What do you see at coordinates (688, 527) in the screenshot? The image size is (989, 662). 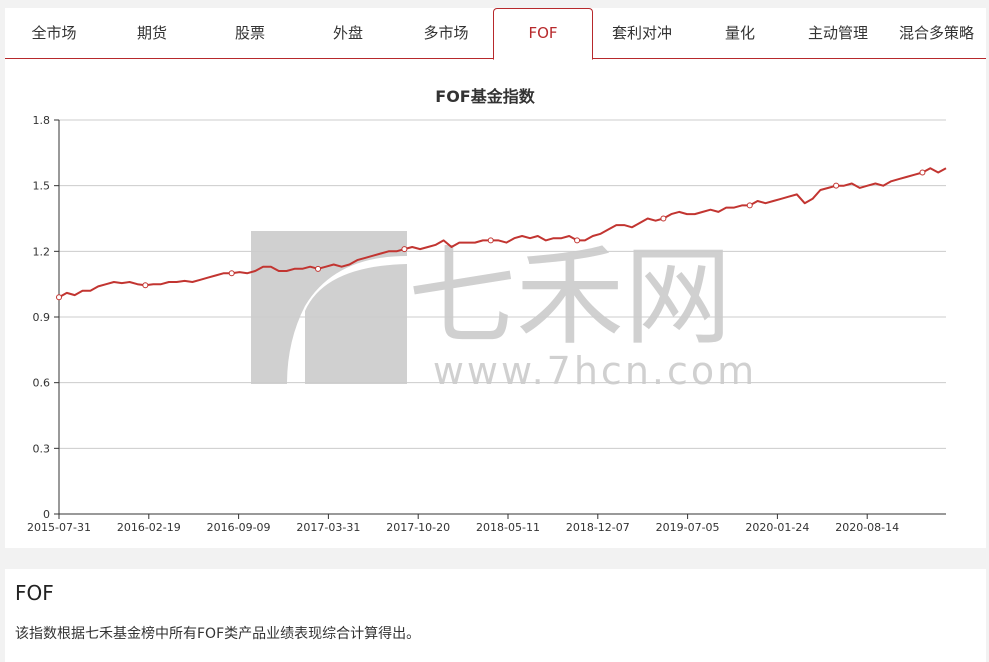 I see `x-tick-label: 2019-07-05` at bounding box center [688, 527].